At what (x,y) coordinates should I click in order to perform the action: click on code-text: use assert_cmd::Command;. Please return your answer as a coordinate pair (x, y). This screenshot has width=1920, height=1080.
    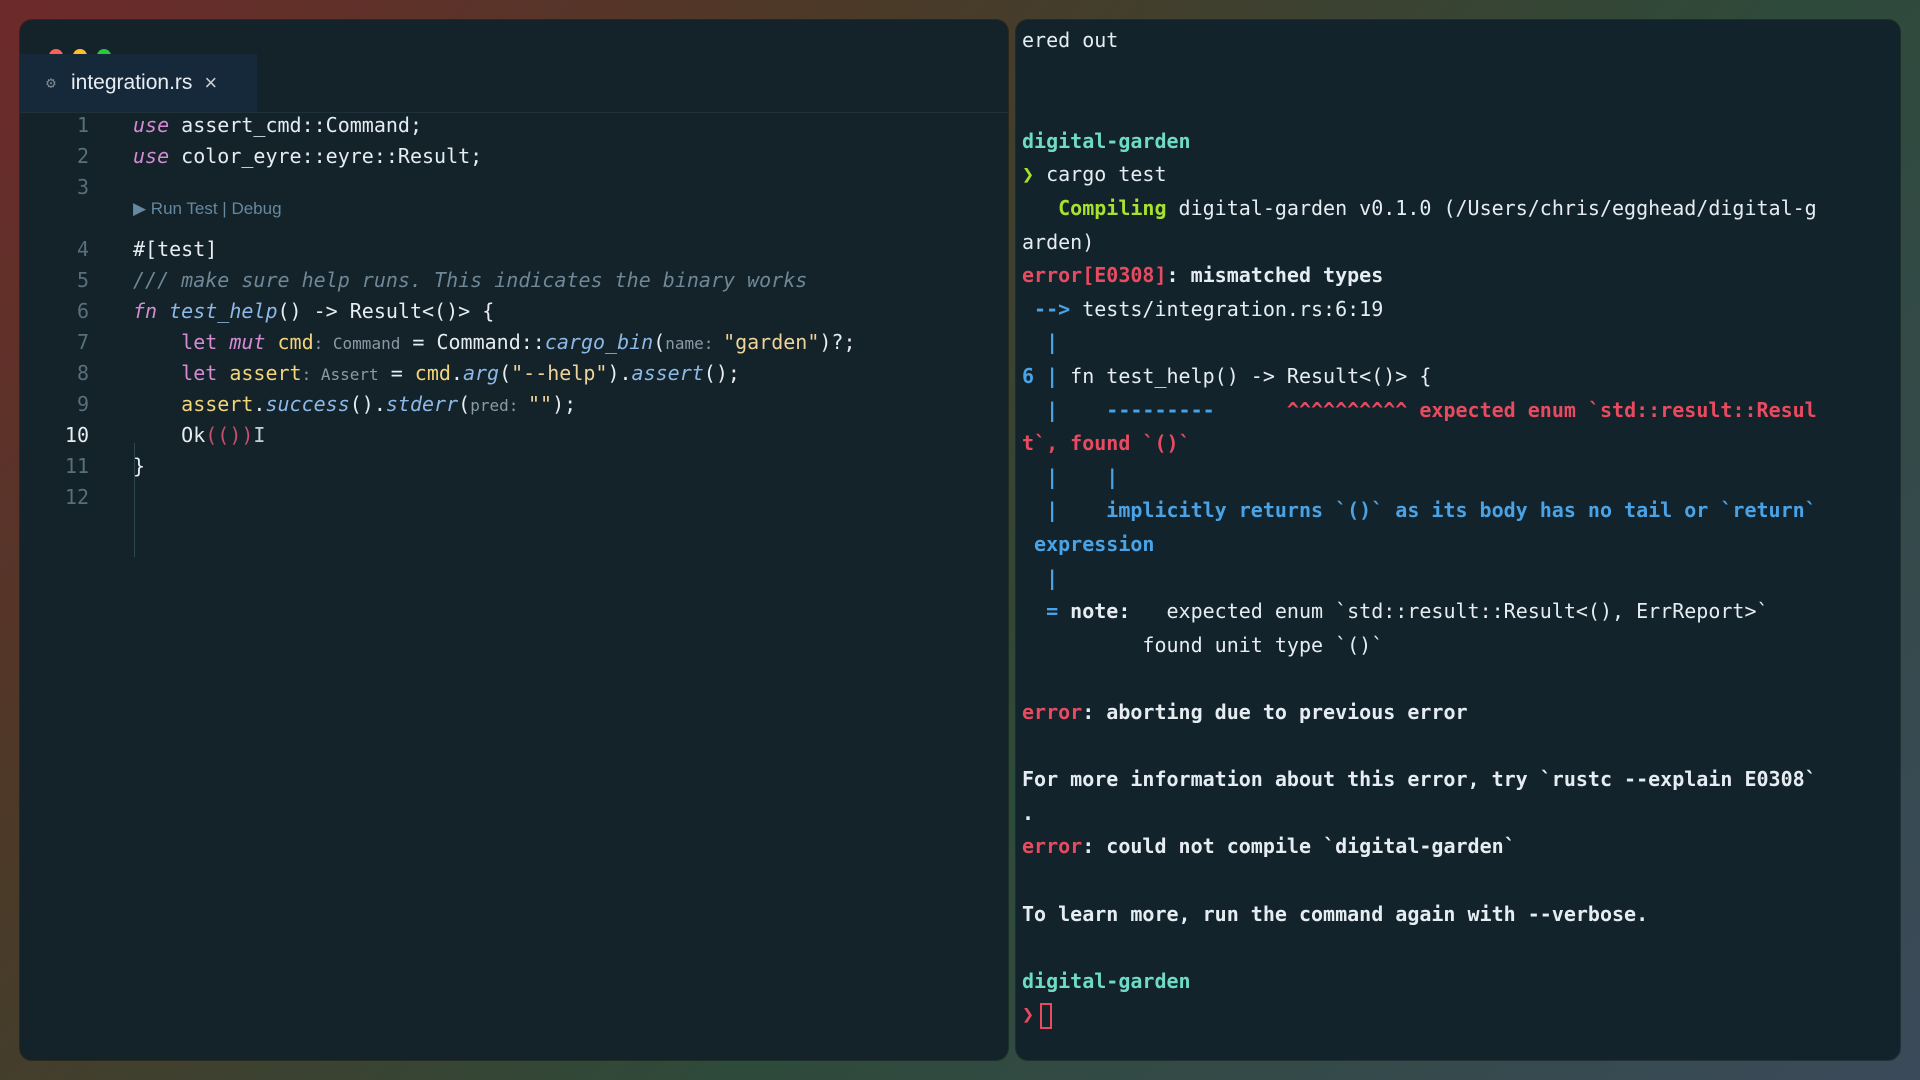
    Looking at the image, I should click on (277, 125).